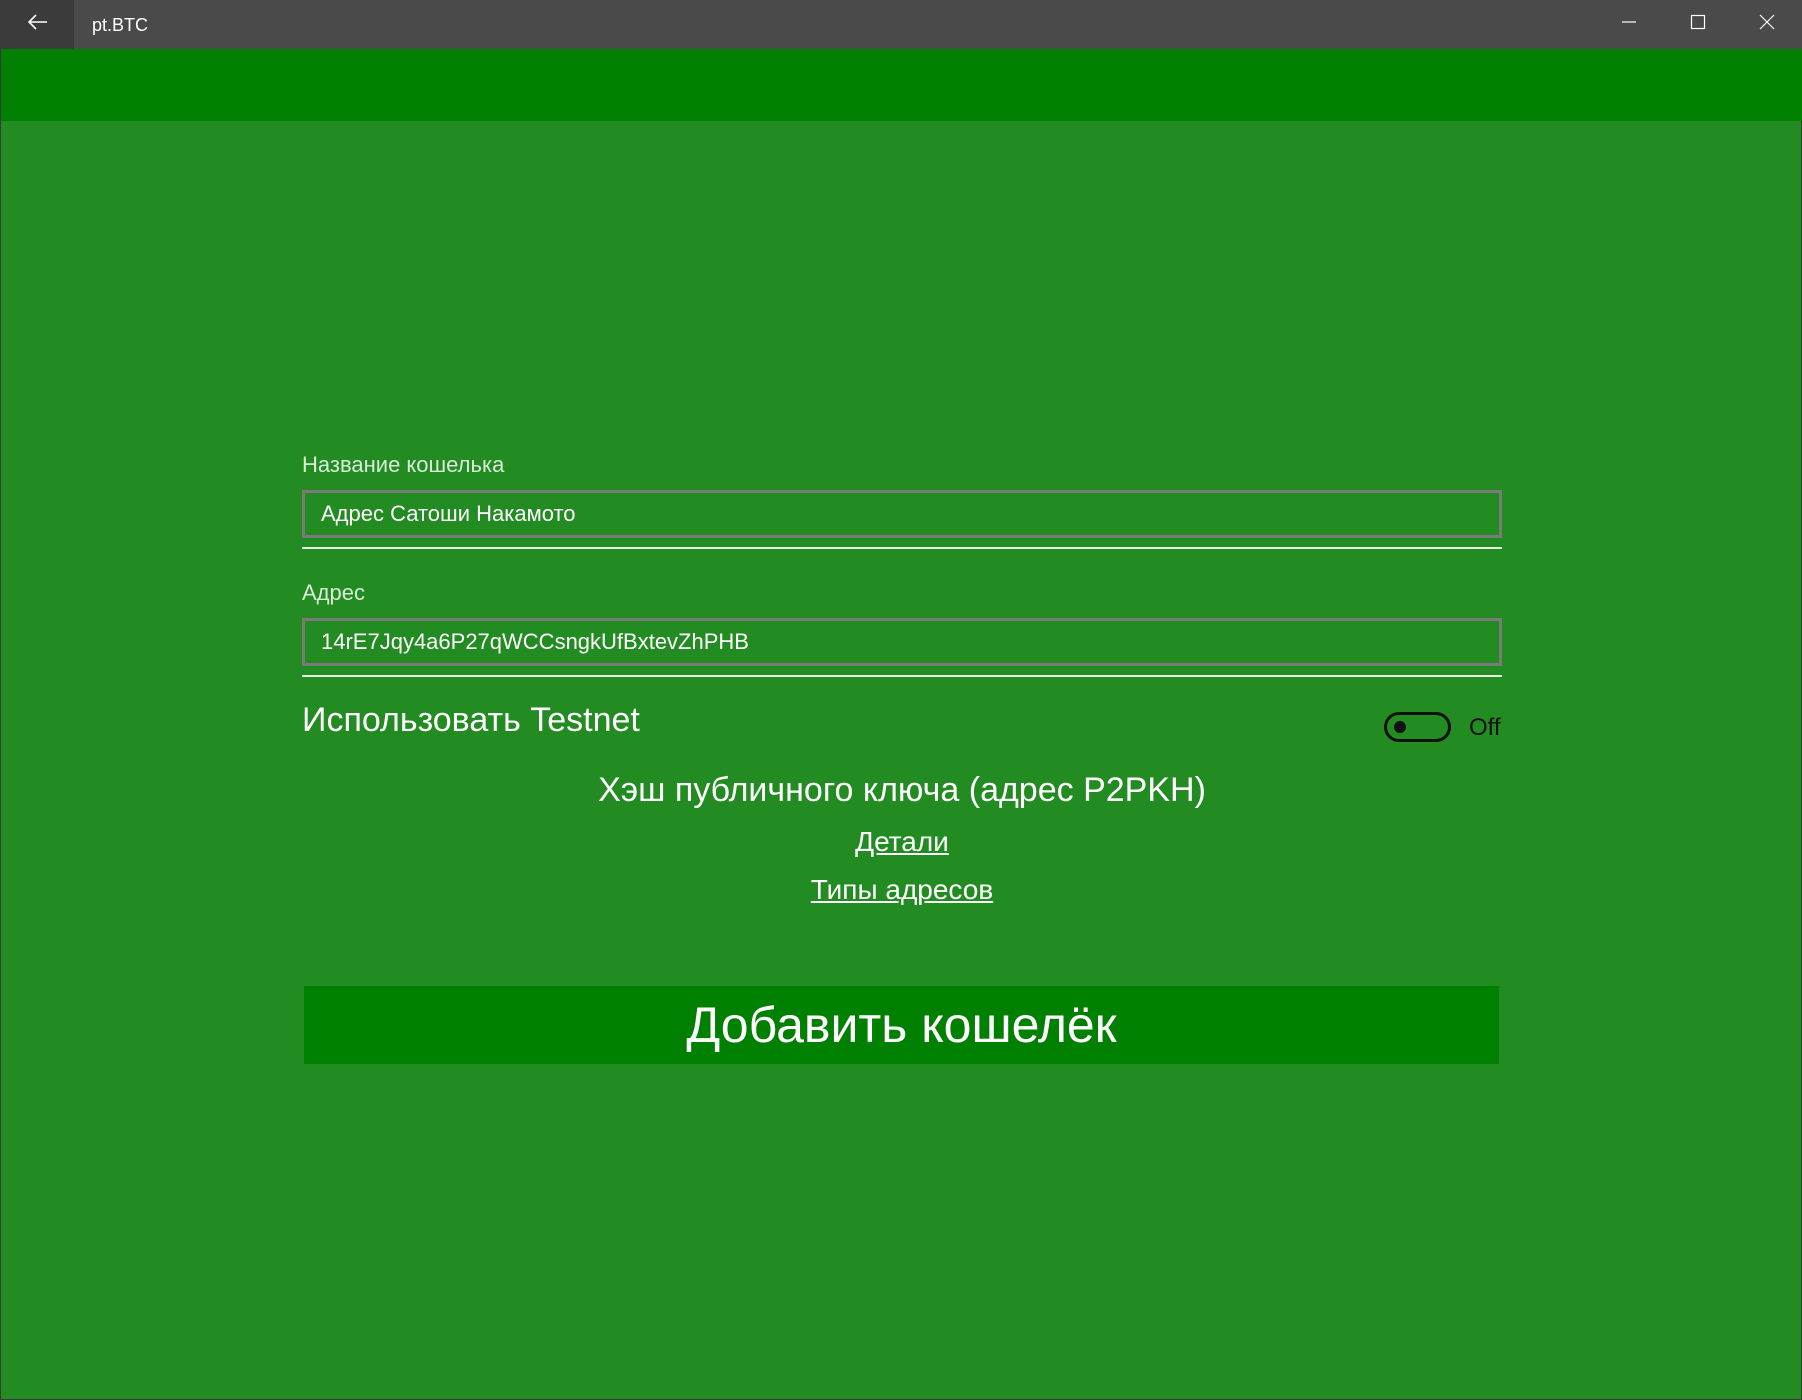  I want to click on close-icon, so click(1767, 24).